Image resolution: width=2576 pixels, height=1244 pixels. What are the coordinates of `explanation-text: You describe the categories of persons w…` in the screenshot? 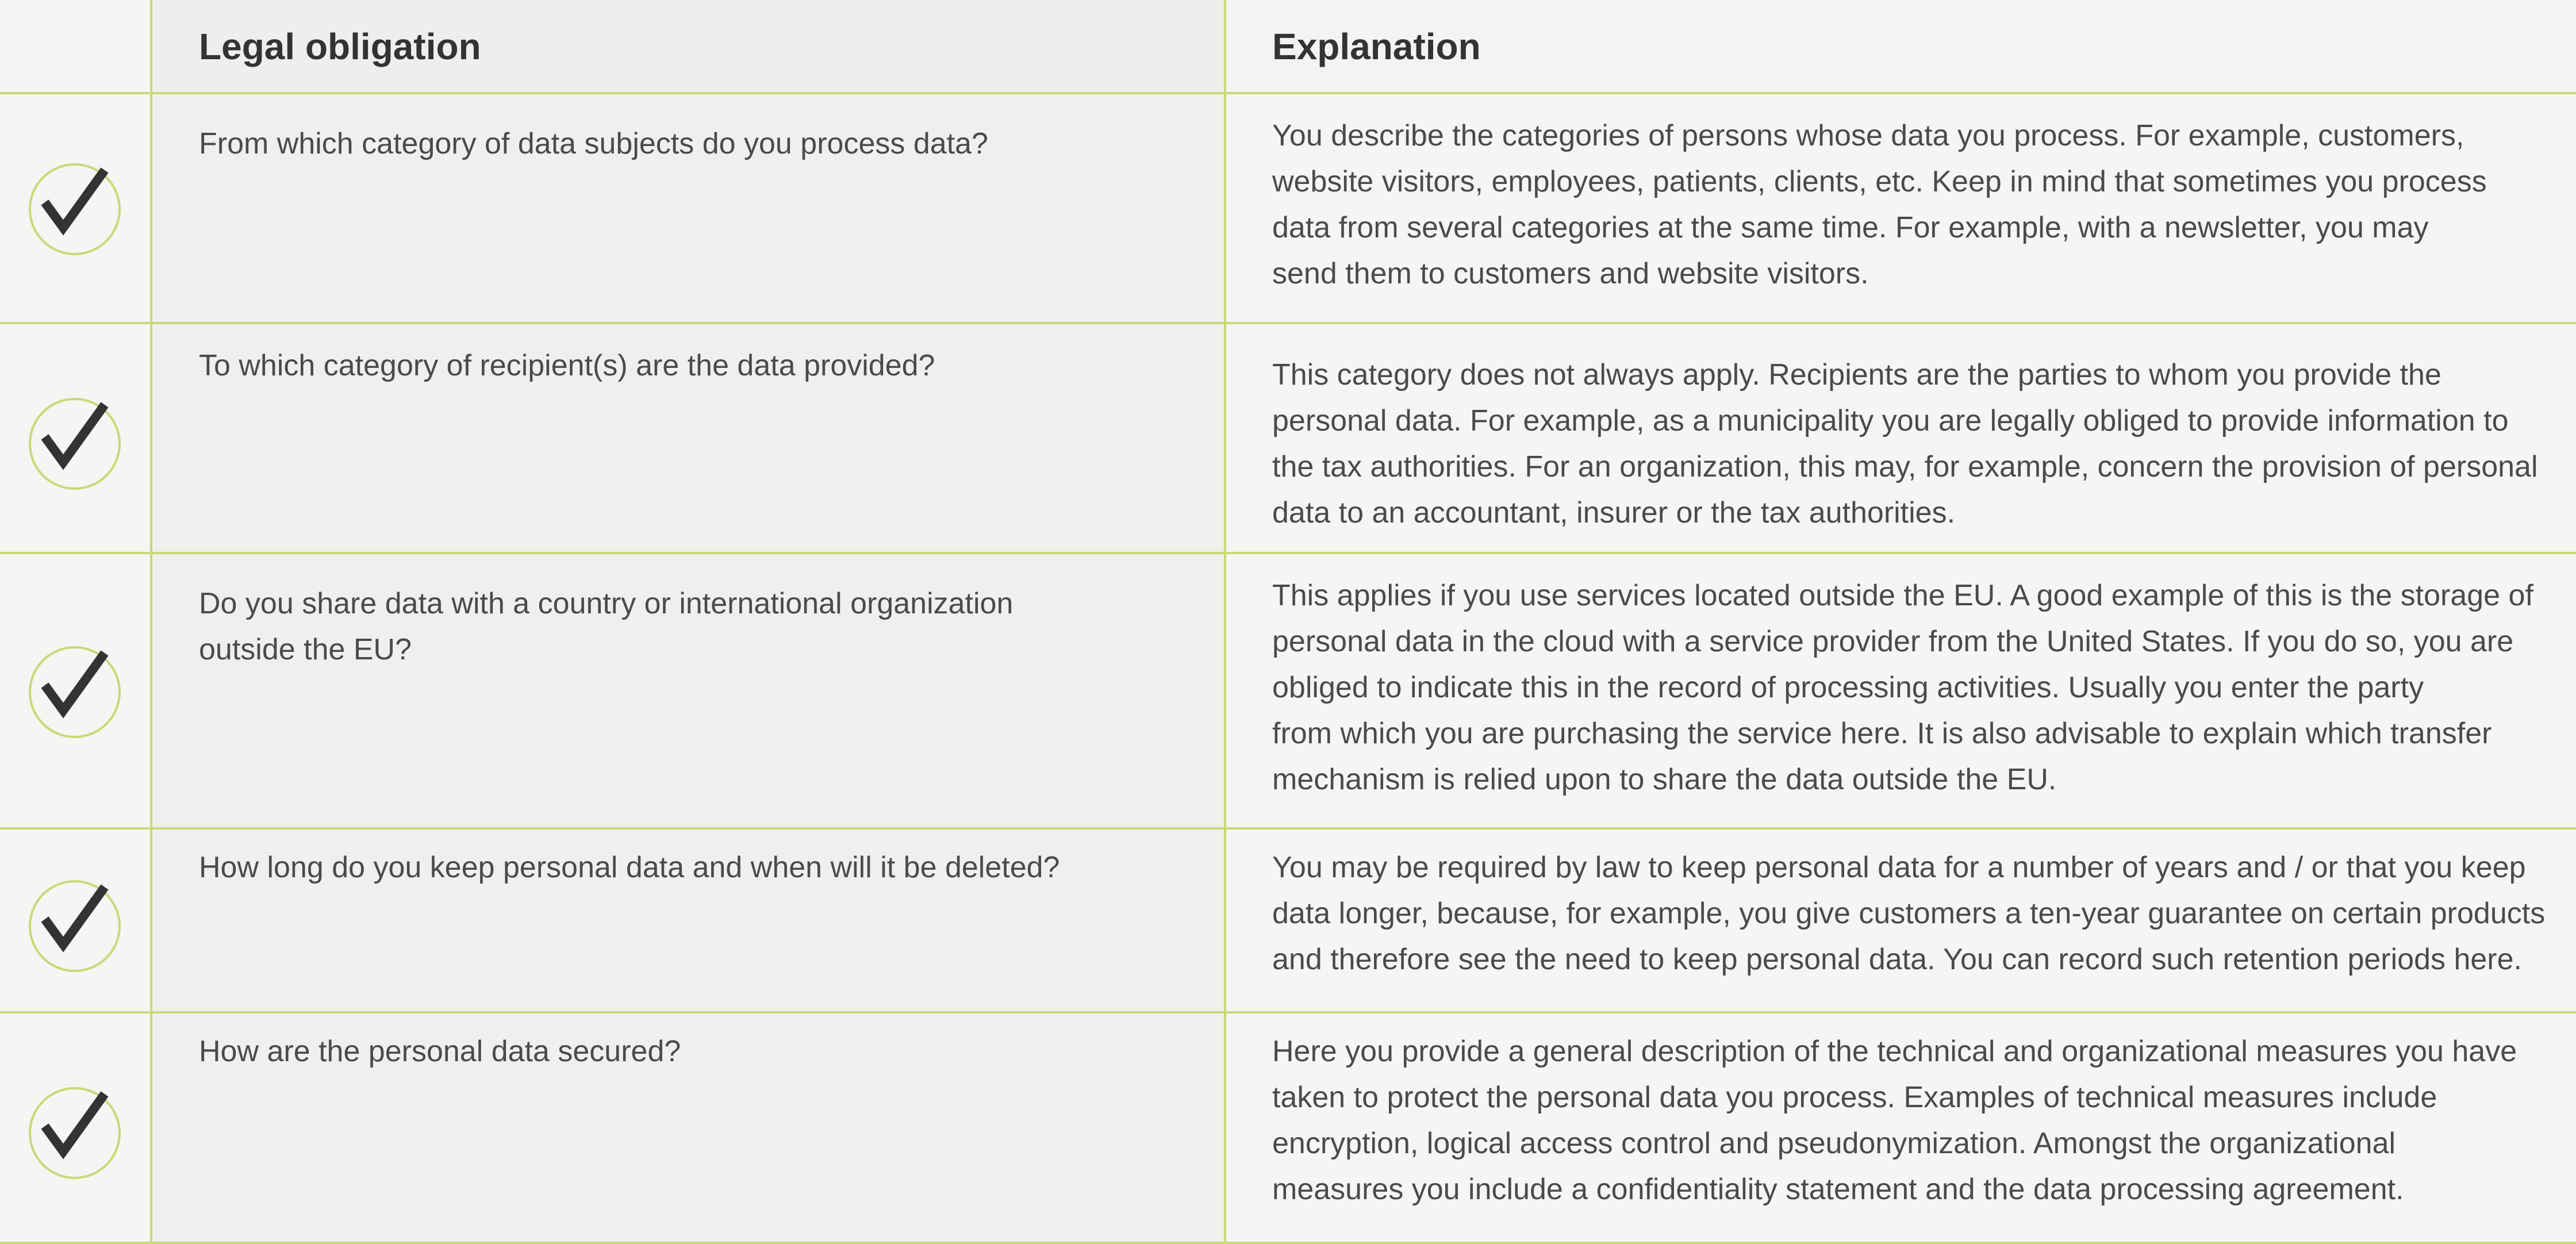 It's located at (1879, 204).